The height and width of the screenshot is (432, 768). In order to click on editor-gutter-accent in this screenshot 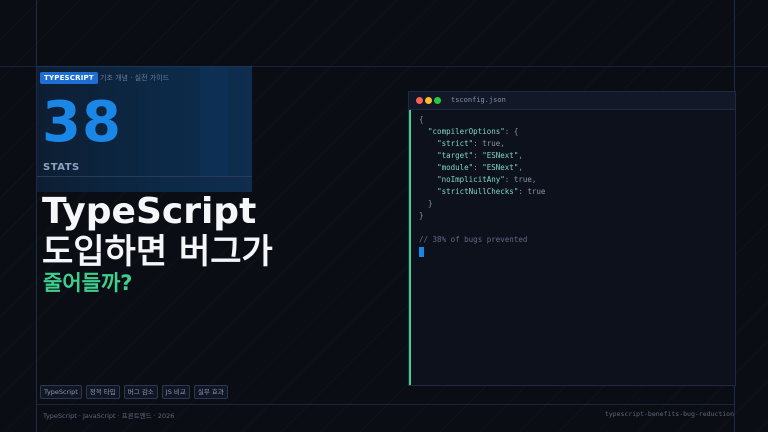, I will do `click(410, 247)`.